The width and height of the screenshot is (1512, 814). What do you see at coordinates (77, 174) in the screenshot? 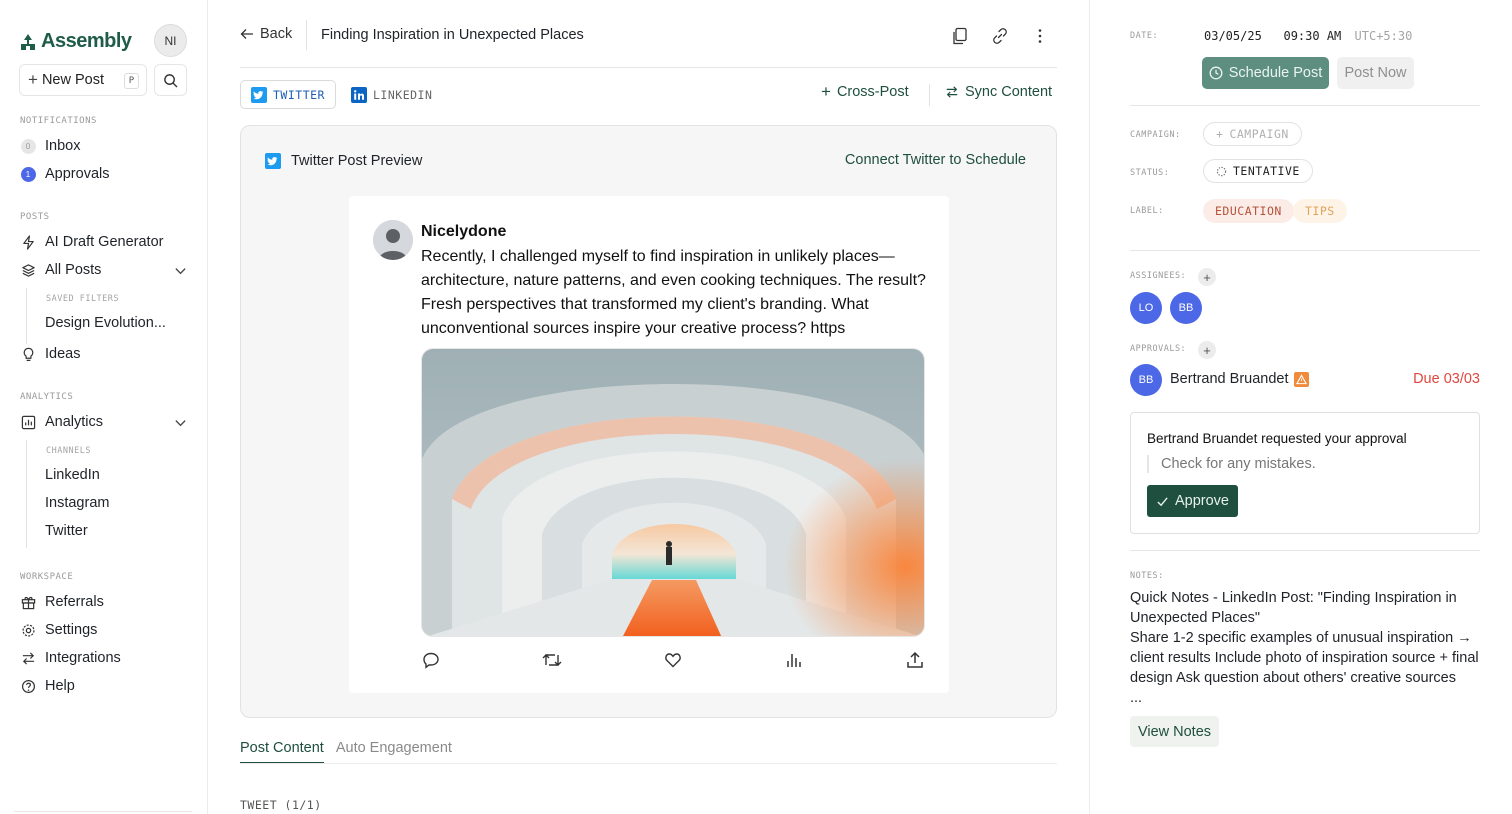
I see `sidebar-item-label: Approvals` at bounding box center [77, 174].